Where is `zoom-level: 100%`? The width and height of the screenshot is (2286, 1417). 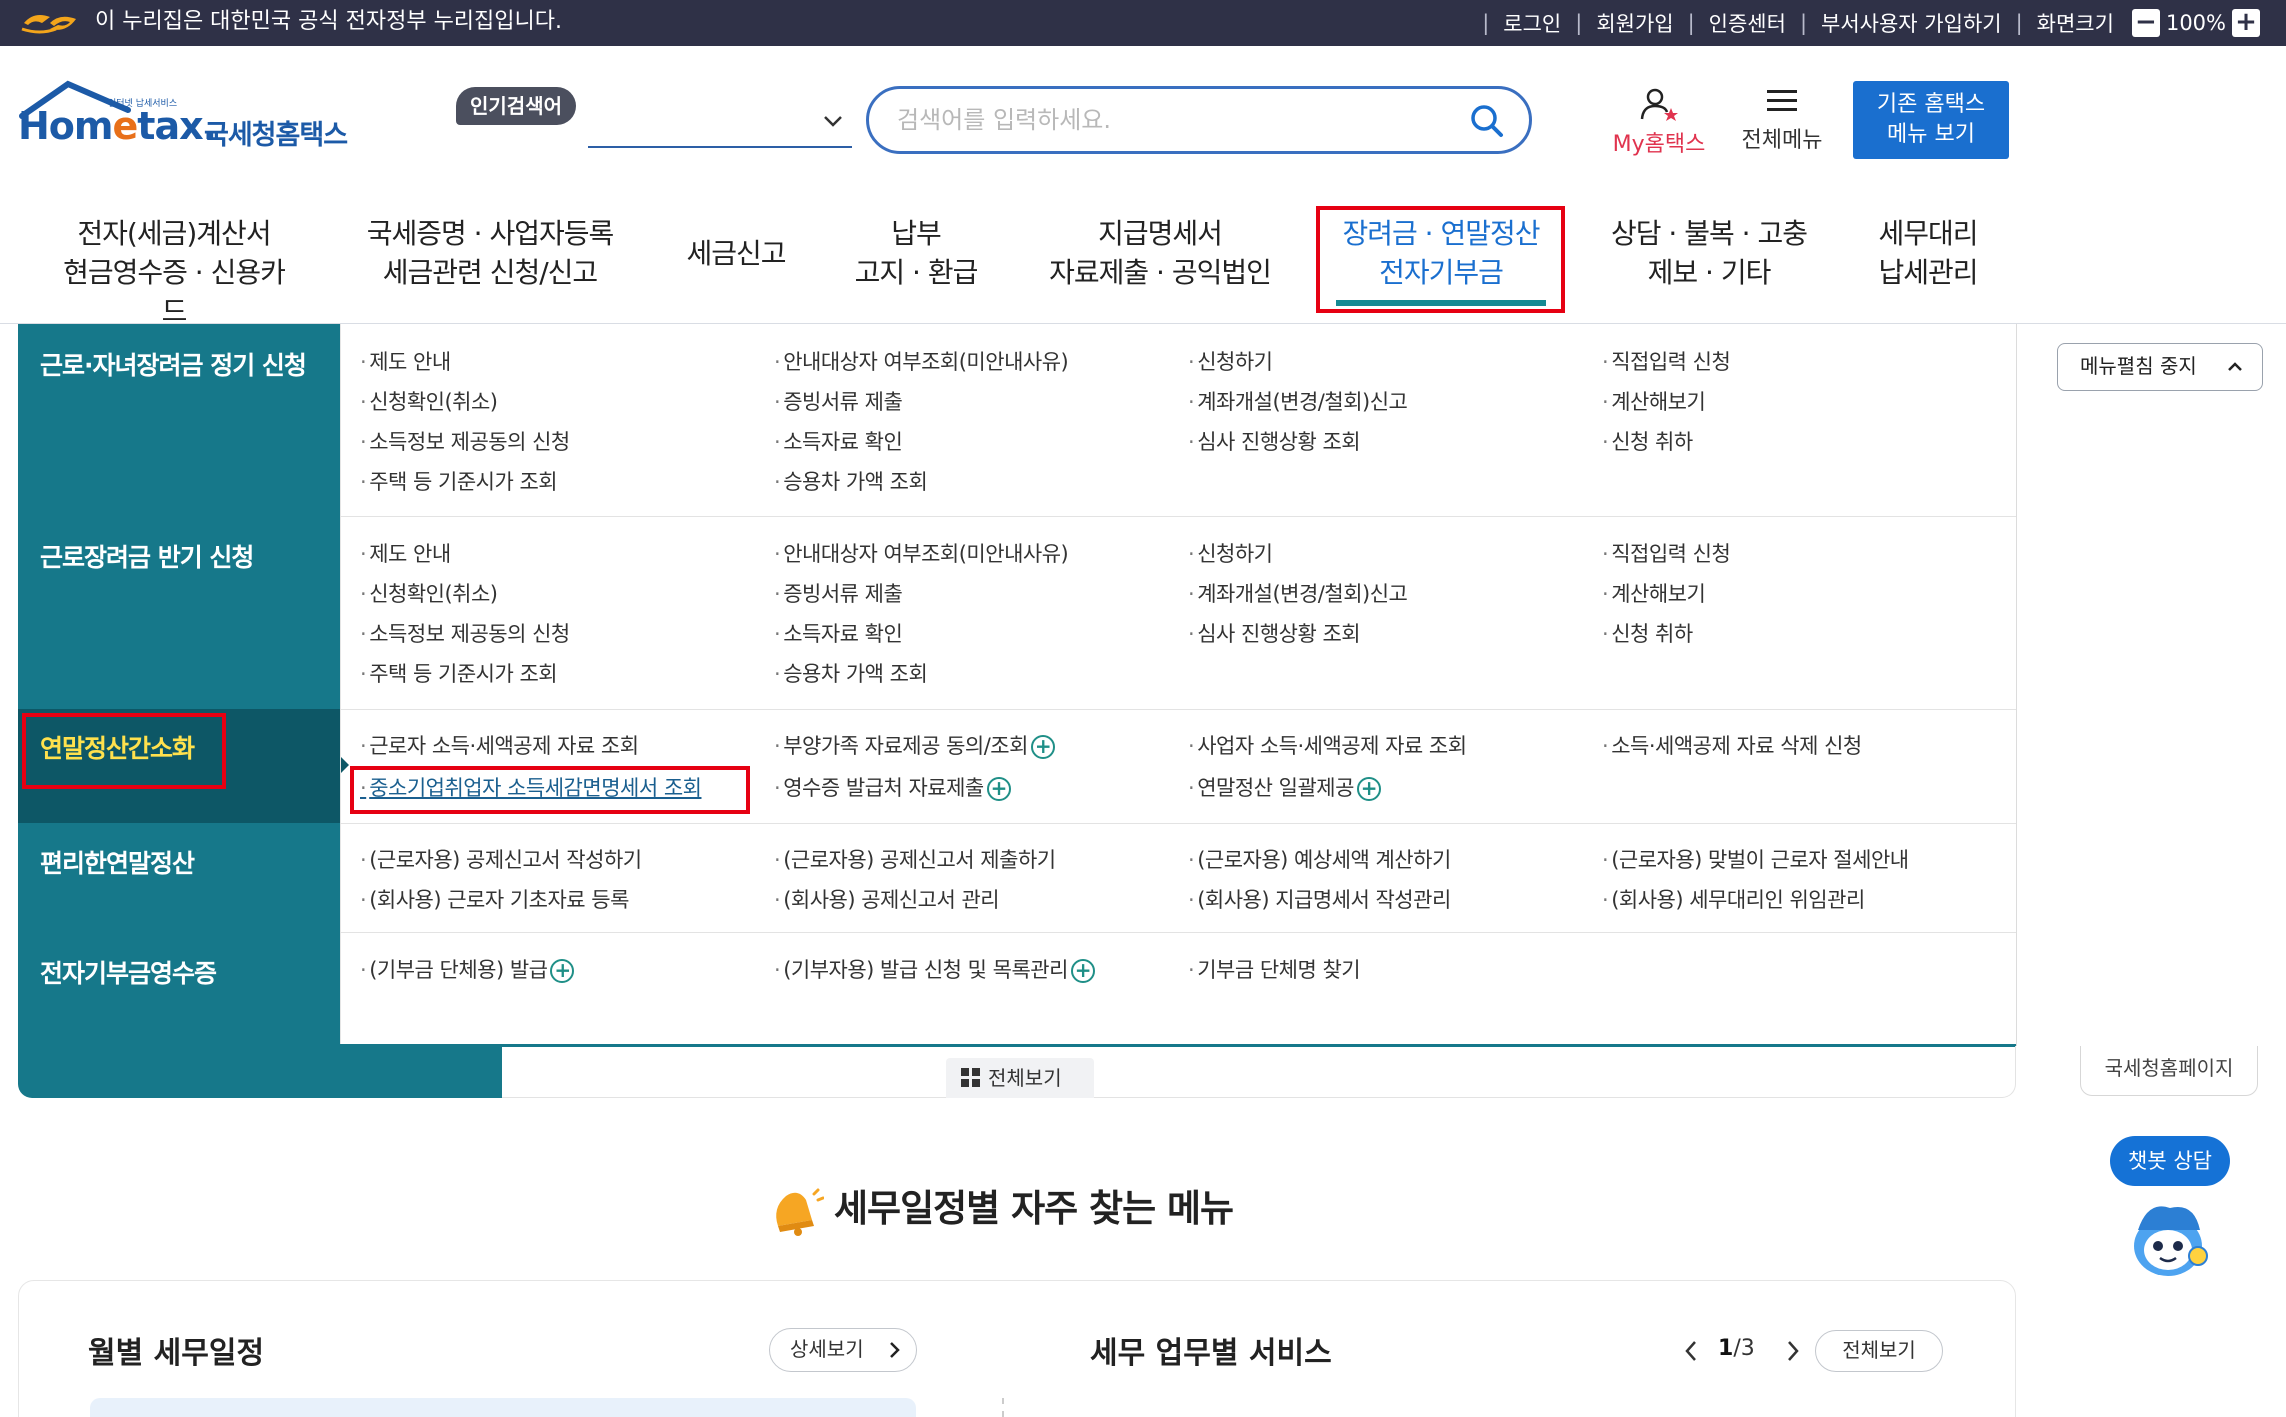 zoom-level: 100% is located at coordinates (2195, 23).